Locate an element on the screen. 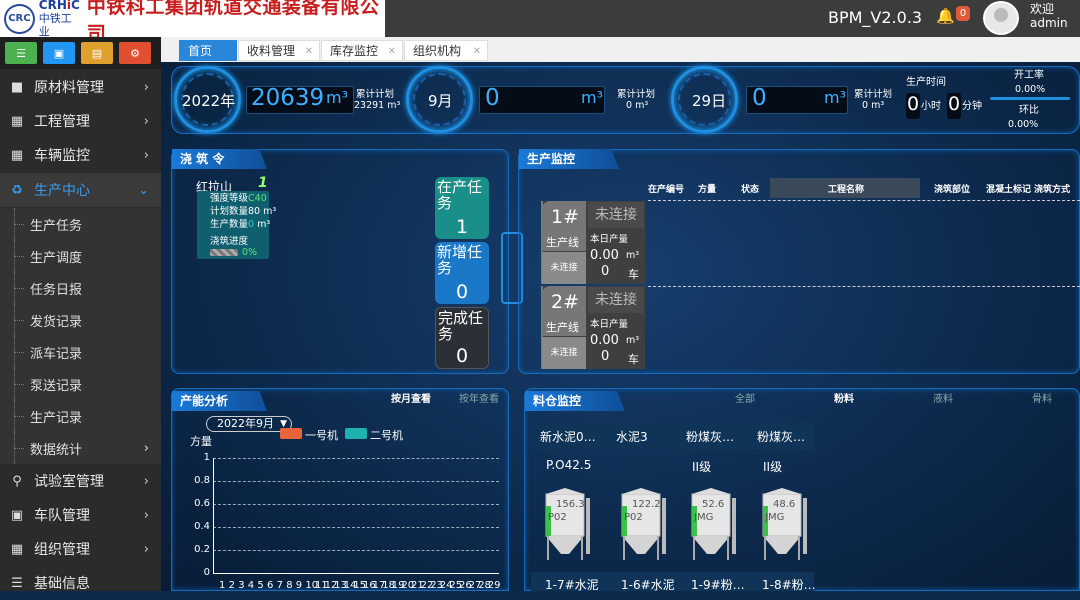 The width and height of the screenshot is (1080, 600). silo-name: 水泥3 is located at coordinates (632, 437).